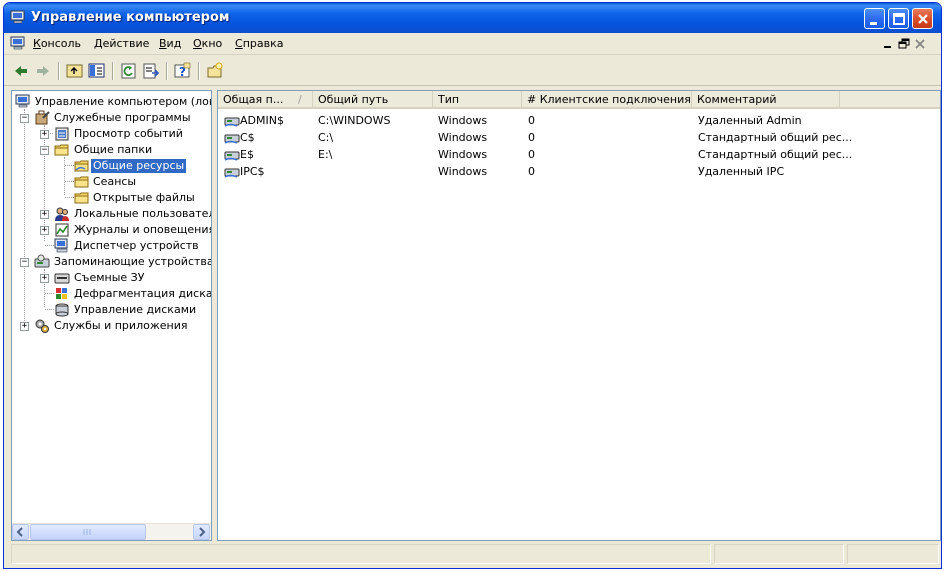 The width and height of the screenshot is (945, 571). I want to click on forward-arrow-icon, so click(43, 71).